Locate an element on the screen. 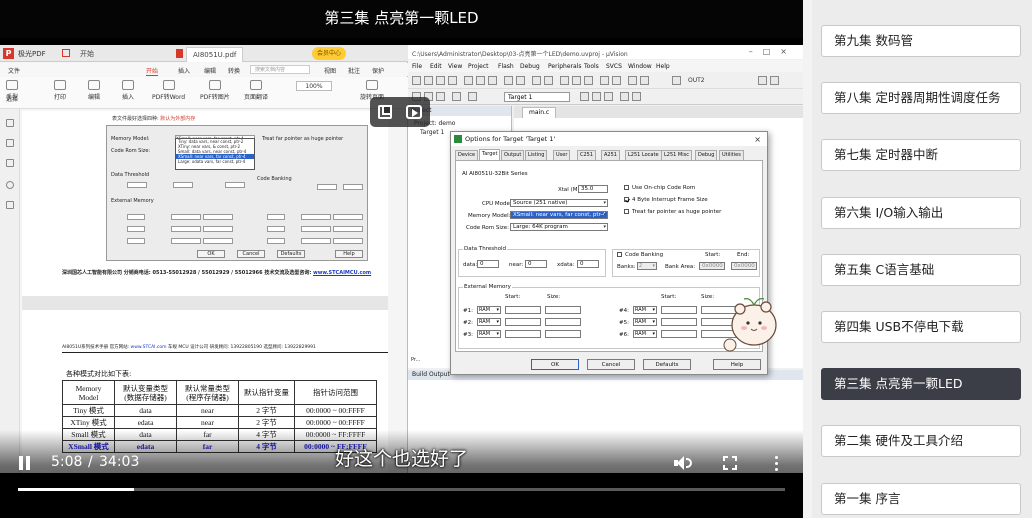  cut-icon is located at coordinates (468, 80).